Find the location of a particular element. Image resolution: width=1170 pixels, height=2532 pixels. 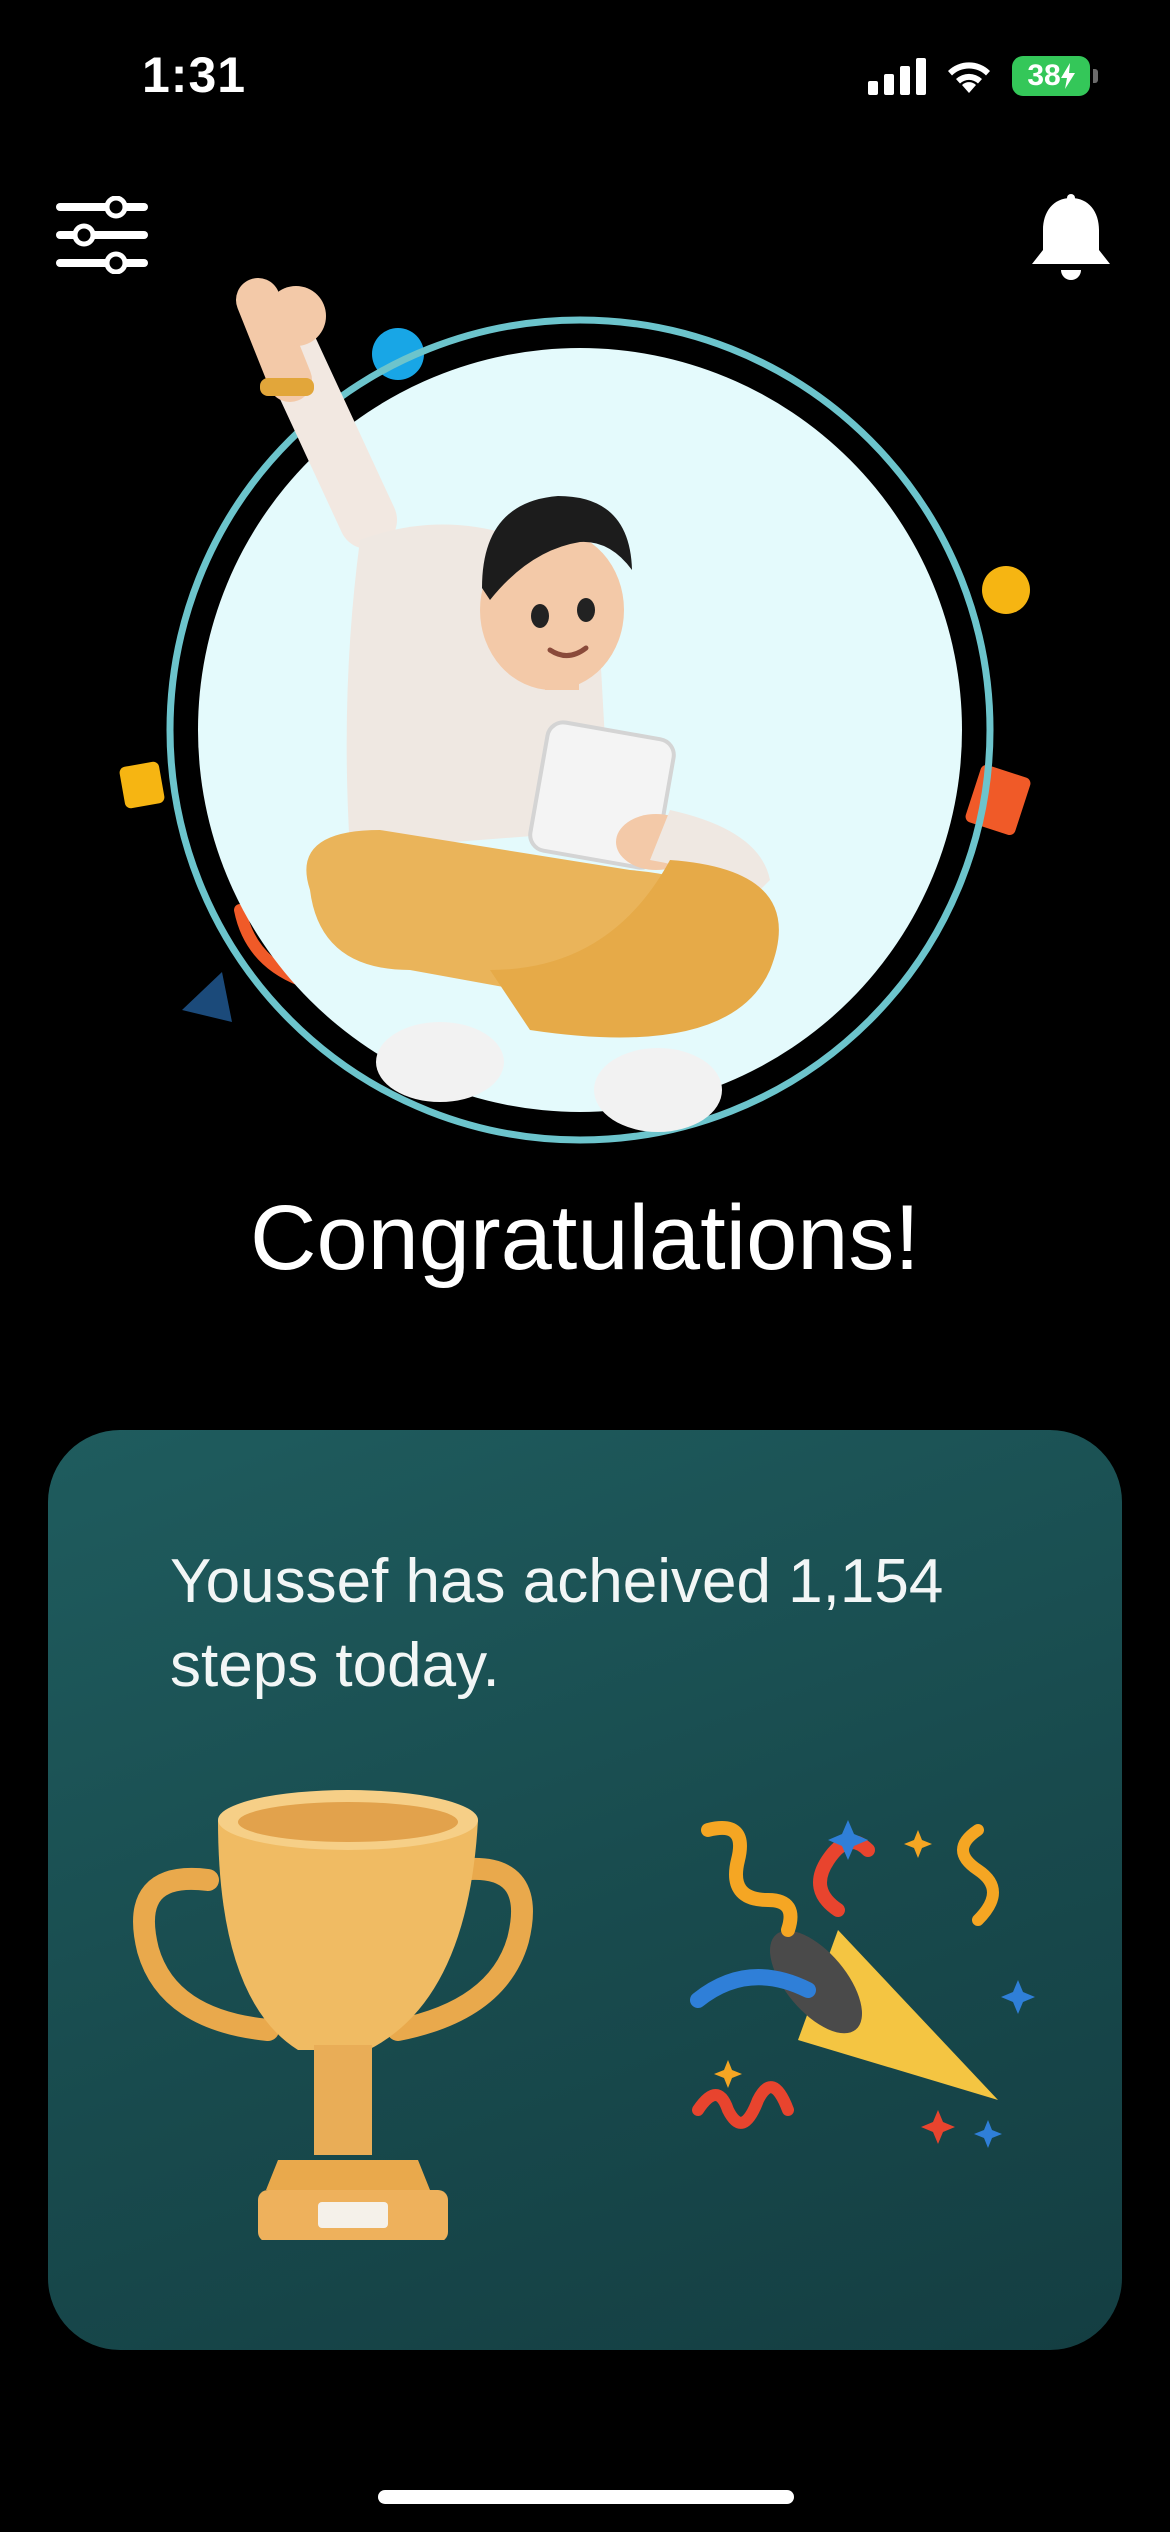

battery-level: 38 is located at coordinates (1044, 75).